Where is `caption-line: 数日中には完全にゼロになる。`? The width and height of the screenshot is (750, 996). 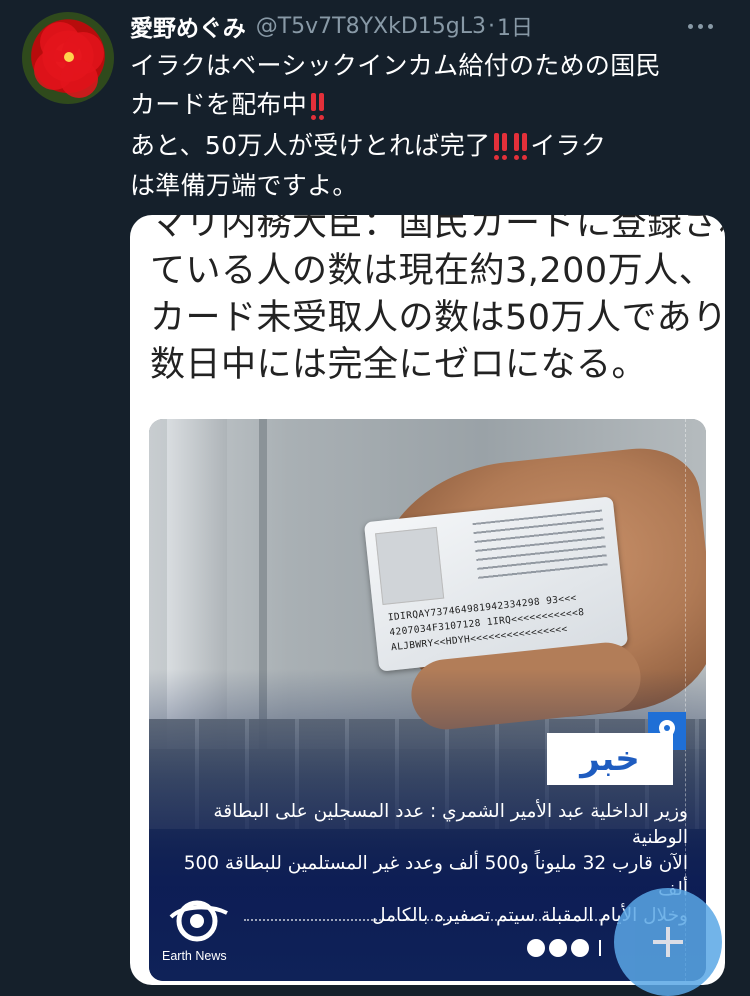
caption-line: 数日中には完全にゼロになる。 is located at coordinates (399, 365).